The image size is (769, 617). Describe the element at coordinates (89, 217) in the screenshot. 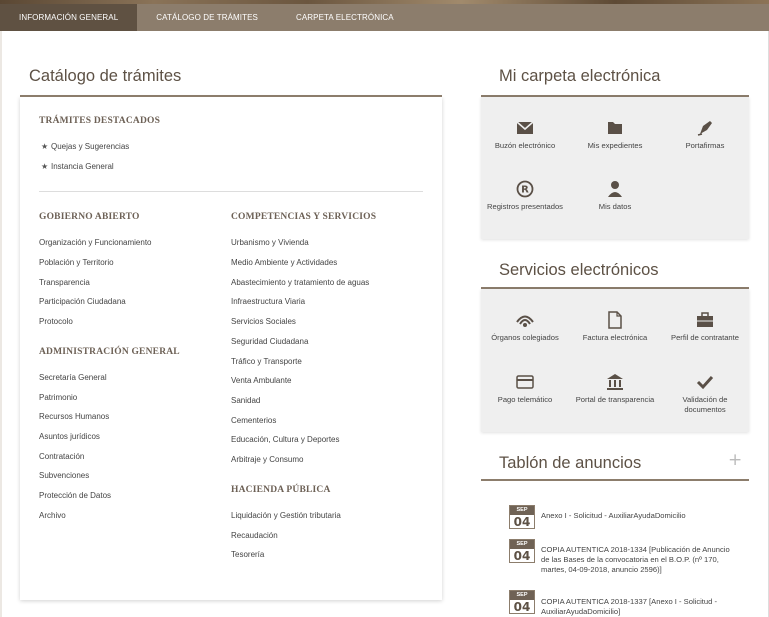

I see `gobierno-abierto-heading: GOBIERNO ABIERTO` at that location.